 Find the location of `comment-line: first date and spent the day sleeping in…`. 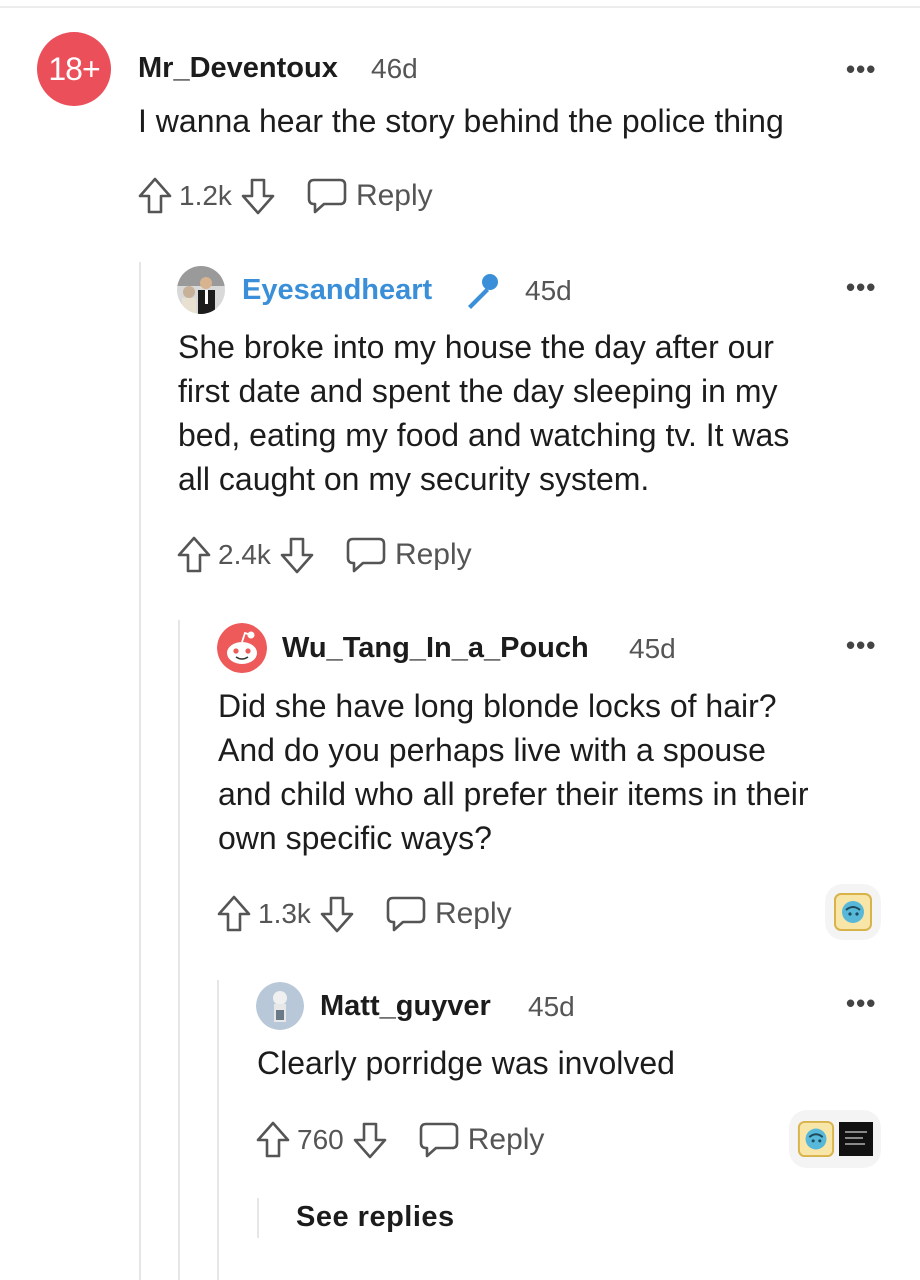

comment-line: first date and spent the day sleeping in… is located at coordinates (478, 391).